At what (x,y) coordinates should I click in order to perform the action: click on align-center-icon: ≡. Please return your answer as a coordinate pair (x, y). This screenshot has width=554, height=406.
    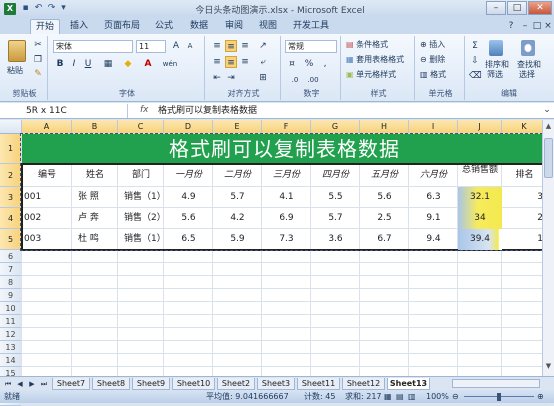
    Looking at the image, I should click on (231, 62).